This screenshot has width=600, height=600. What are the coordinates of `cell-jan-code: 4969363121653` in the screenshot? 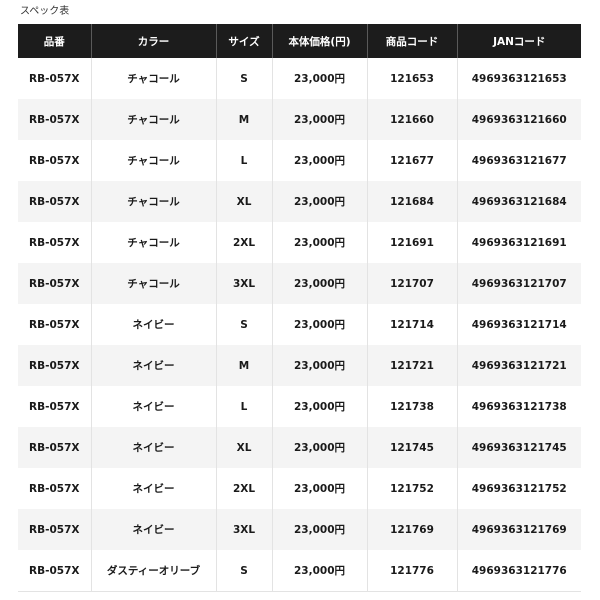 It's located at (518, 78).